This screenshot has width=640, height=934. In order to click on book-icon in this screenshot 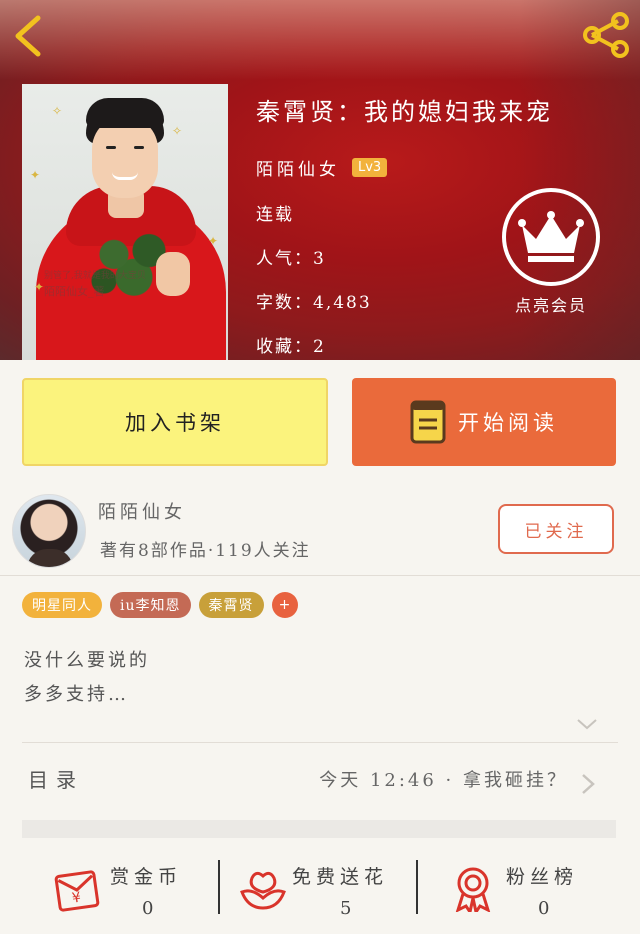, I will do `click(428, 422)`.